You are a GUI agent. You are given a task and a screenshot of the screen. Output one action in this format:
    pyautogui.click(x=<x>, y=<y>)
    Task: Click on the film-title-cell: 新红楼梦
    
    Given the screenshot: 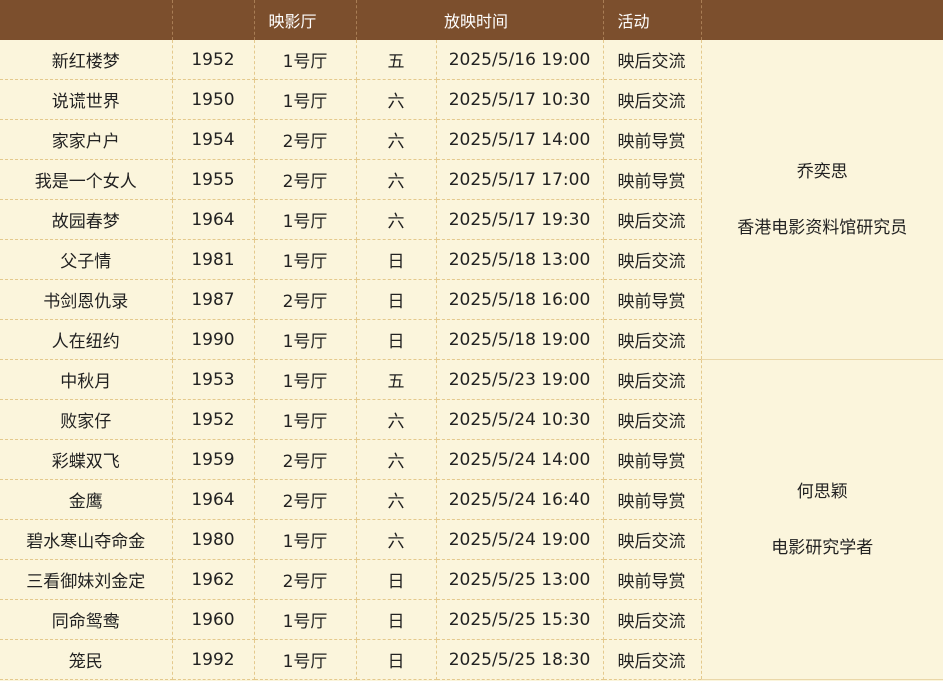 What is the action you would take?
    pyautogui.click(x=86, y=60)
    